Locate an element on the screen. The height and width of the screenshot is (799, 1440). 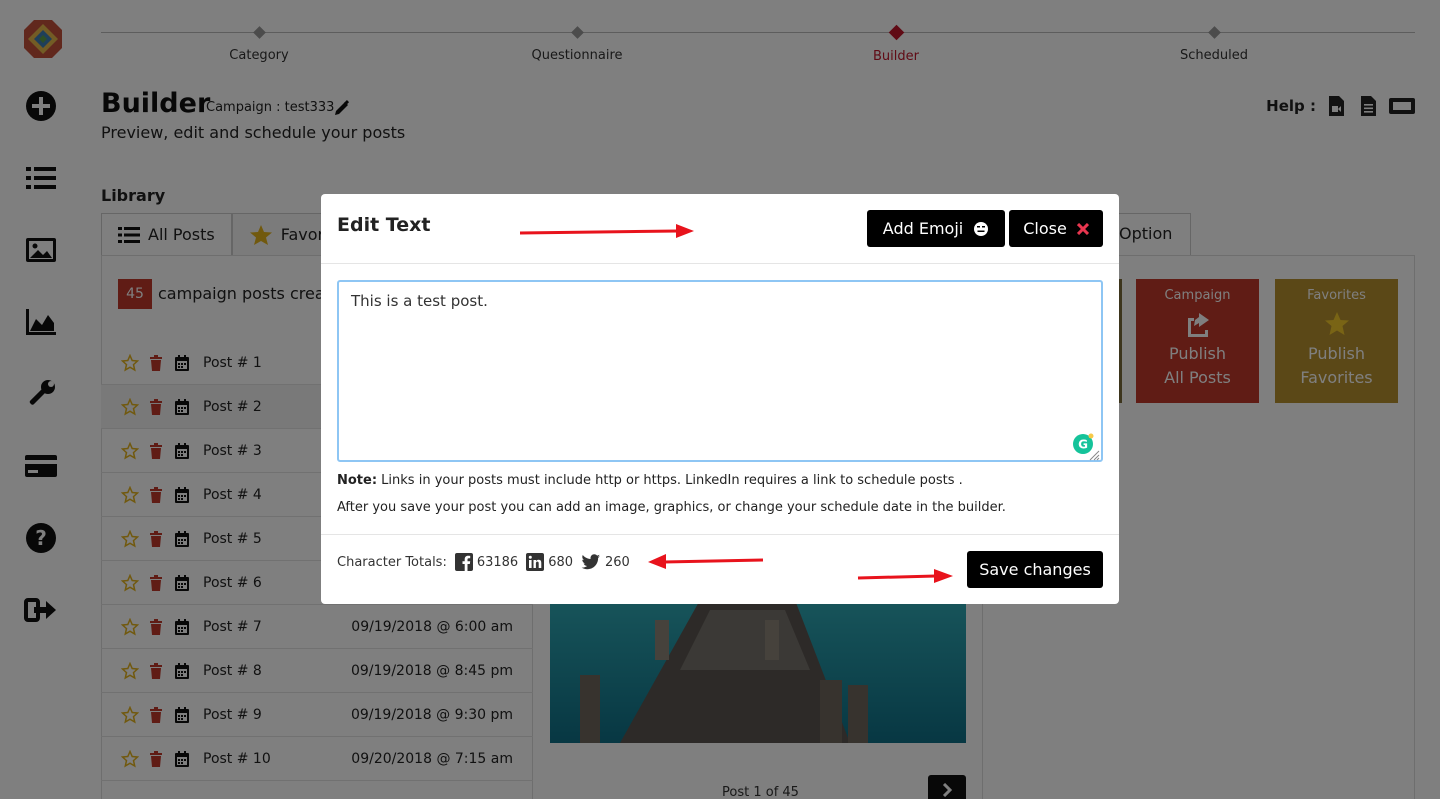
modal-header: Edit Text Add Emoji Close is located at coordinates (720, 229).